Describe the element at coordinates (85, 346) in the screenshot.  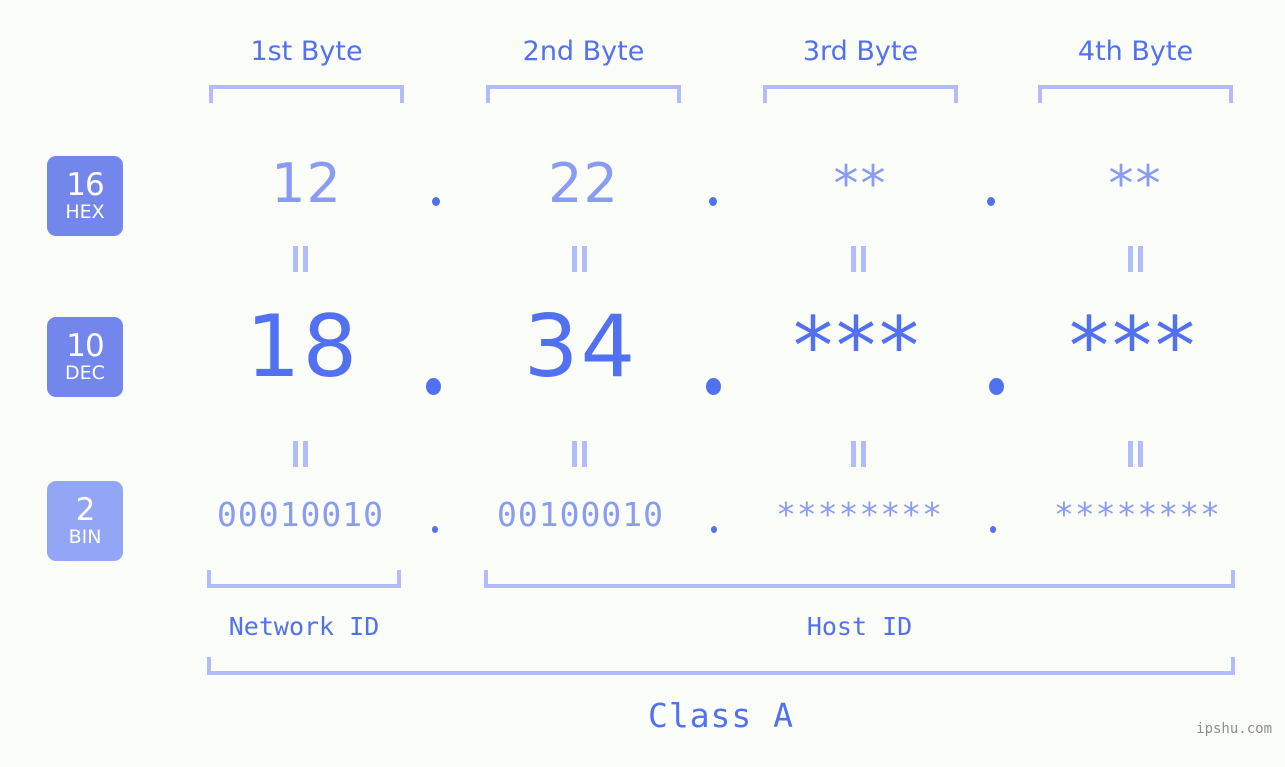
I see `base-badge-dec-number: 10` at that location.